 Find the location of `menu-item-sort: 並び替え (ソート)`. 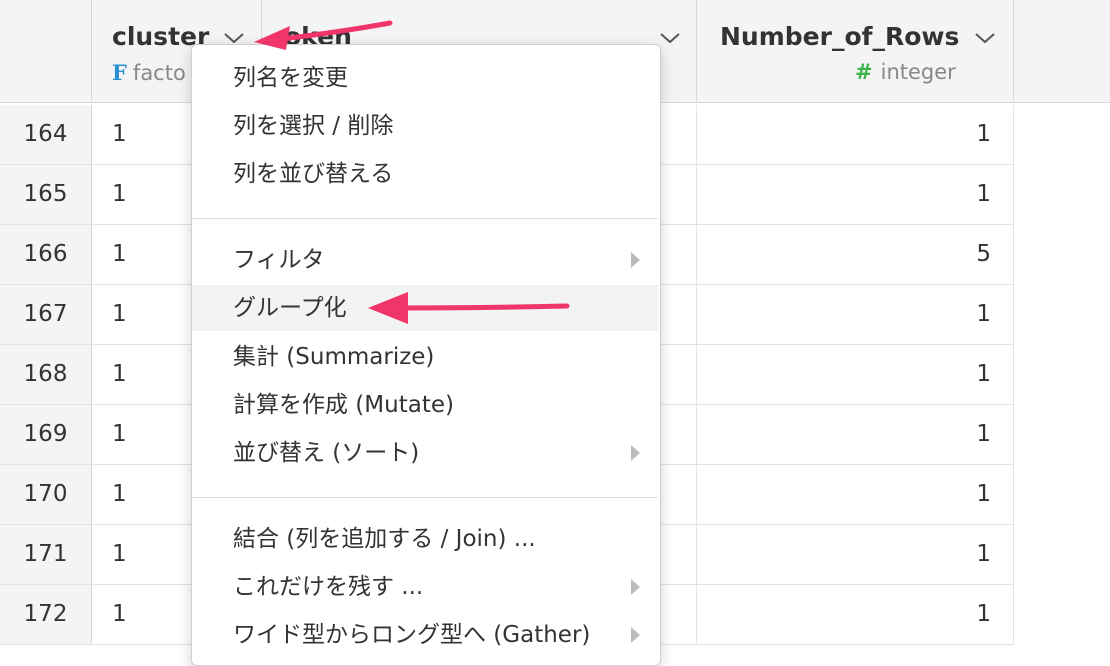

menu-item-sort: 並び替え (ソート) is located at coordinates (425, 453).